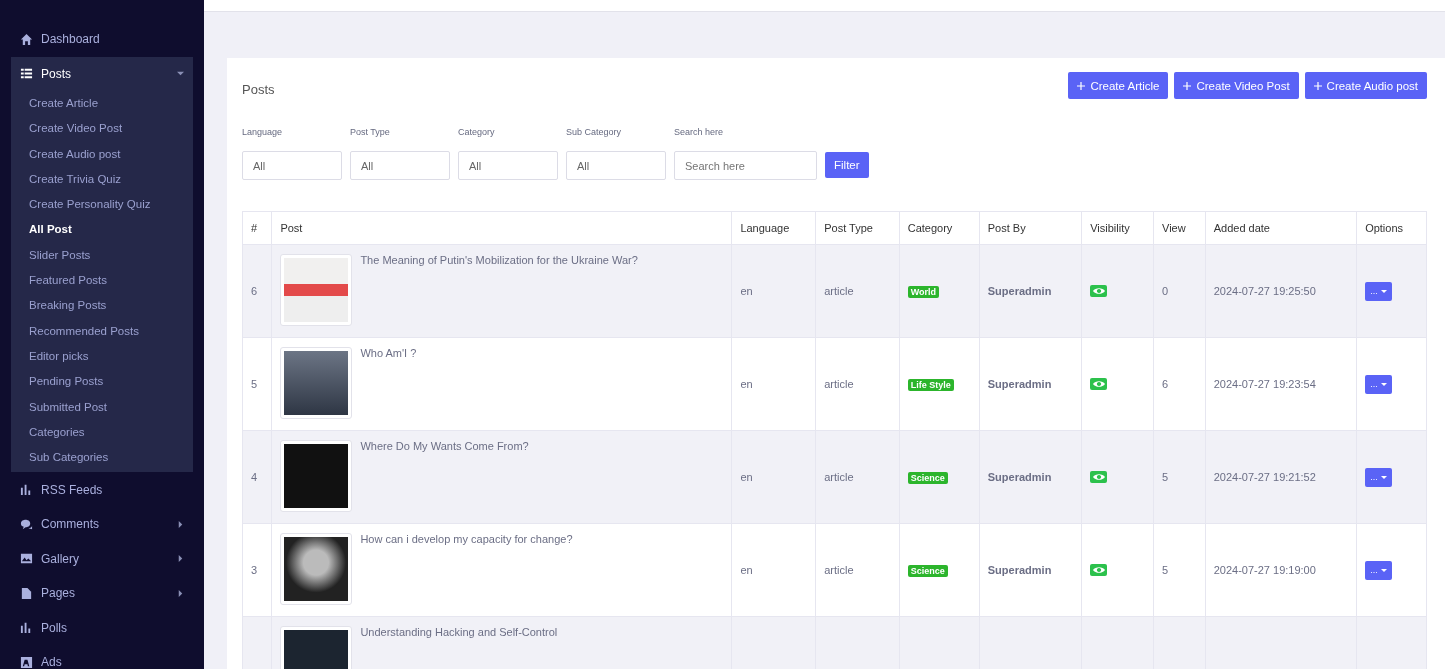 The image size is (1445, 669). Describe the element at coordinates (1179, 384) in the screenshot. I see `table-cell: 6` at that location.